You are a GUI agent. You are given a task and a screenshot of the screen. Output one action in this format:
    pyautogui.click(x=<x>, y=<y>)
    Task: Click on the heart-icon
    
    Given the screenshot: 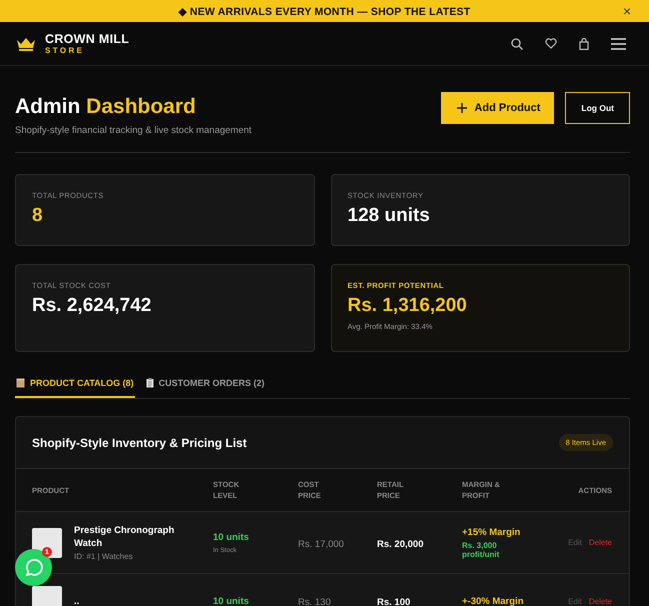 What is the action you would take?
    pyautogui.click(x=551, y=43)
    